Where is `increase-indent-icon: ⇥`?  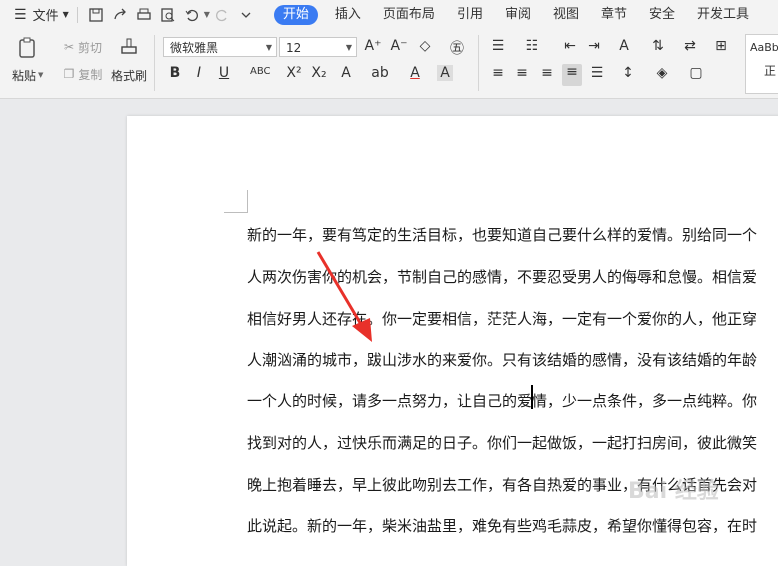 increase-indent-icon: ⇥ is located at coordinates (594, 46).